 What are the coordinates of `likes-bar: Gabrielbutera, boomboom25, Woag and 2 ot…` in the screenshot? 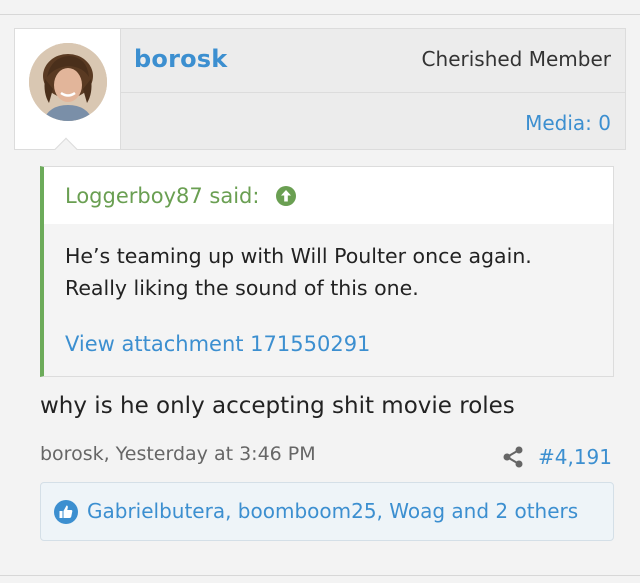 It's located at (327, 511).